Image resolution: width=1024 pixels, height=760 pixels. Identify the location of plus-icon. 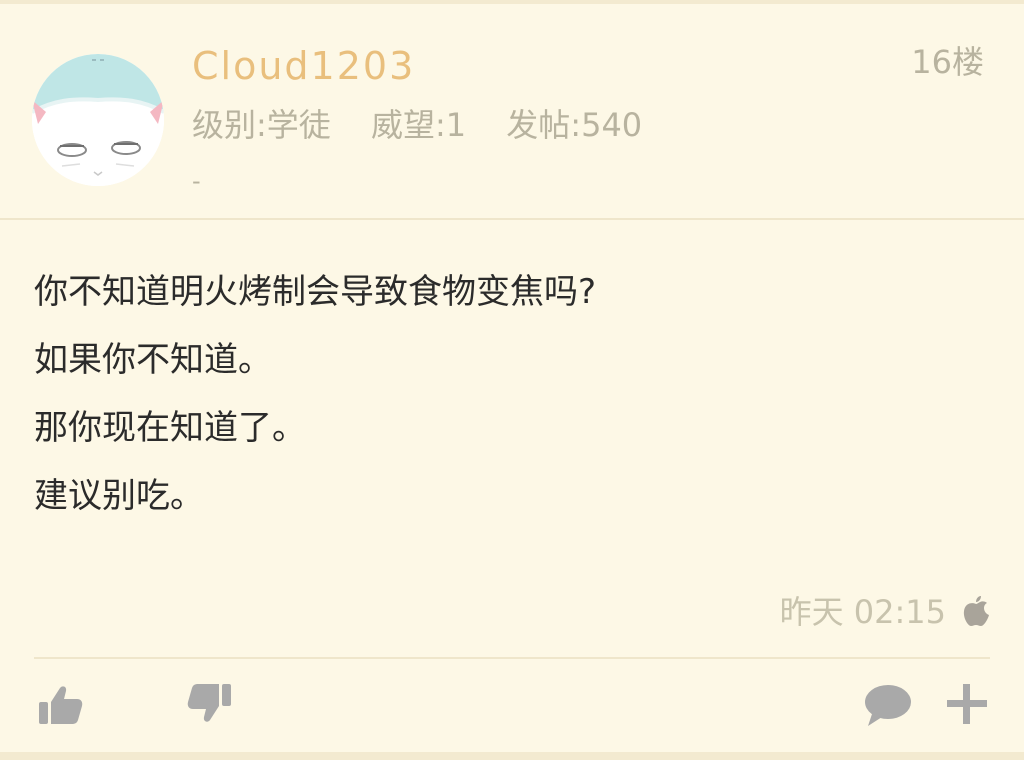
(967, 709).